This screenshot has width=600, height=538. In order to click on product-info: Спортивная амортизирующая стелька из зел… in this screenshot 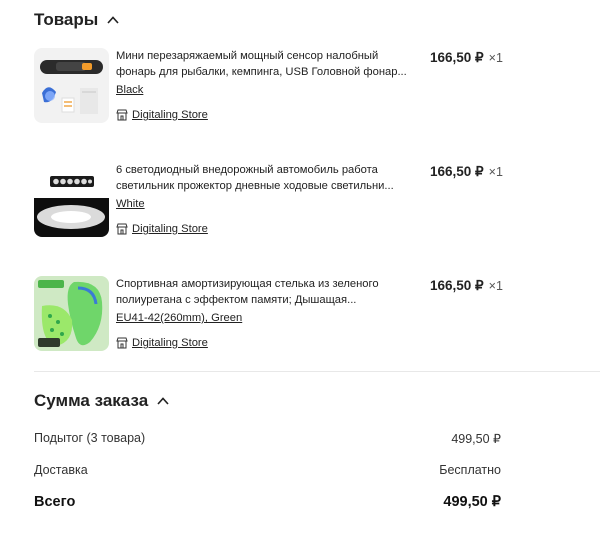, I will do `click(266, 301)`.